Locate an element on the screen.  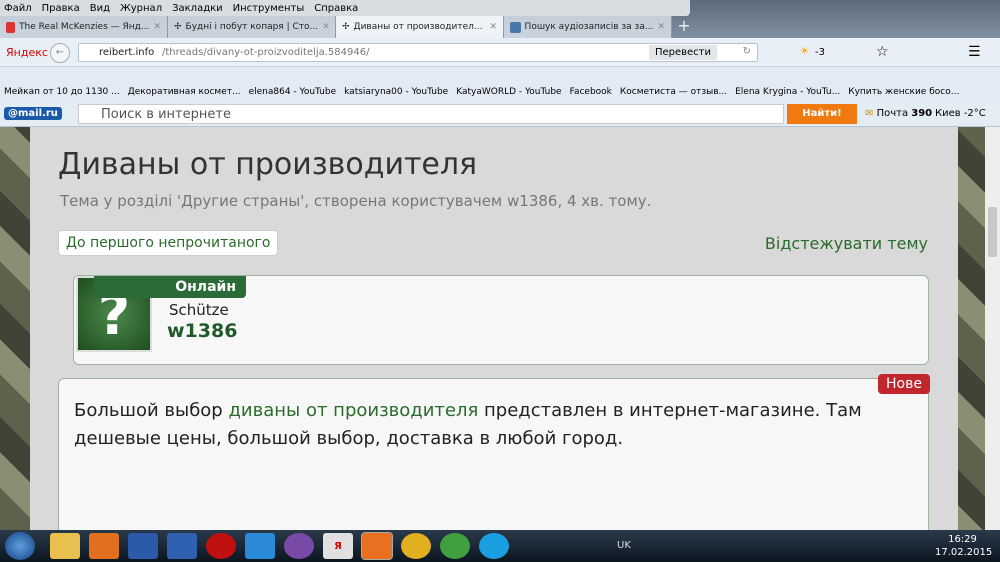
first-unread-label: До першого непрочитаного is located at coordinates (168, 243).